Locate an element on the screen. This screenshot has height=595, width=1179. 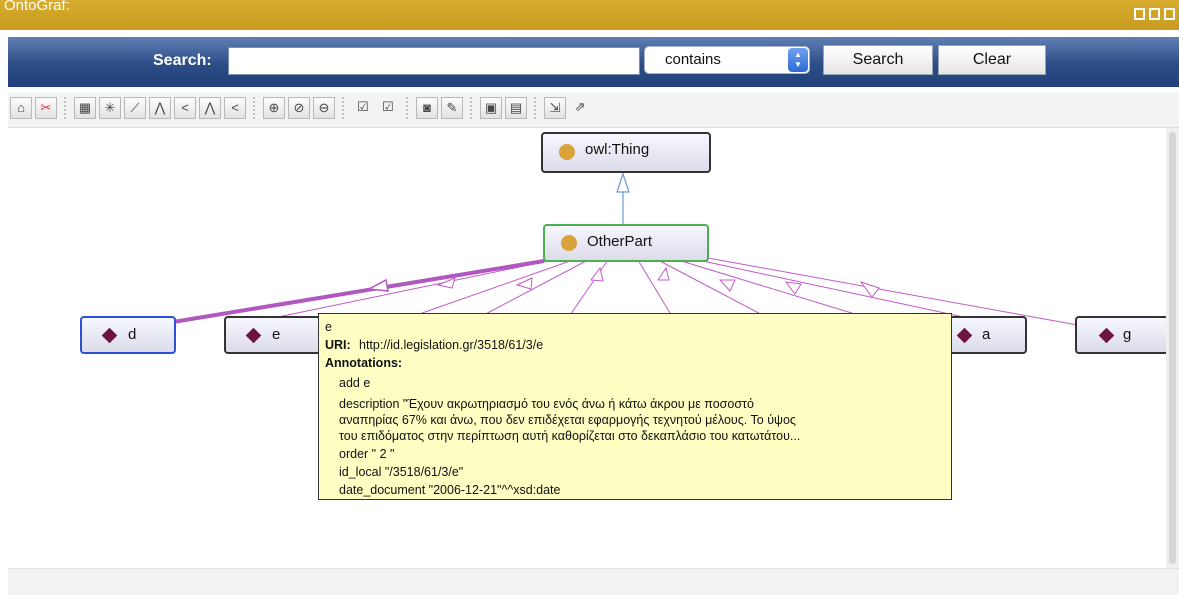
node-label: e is located at coordinates (276, 334).